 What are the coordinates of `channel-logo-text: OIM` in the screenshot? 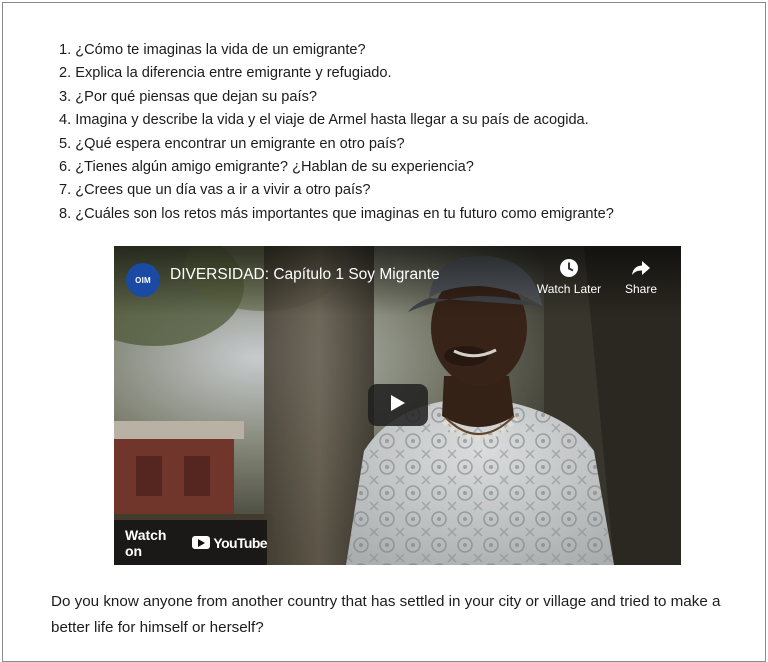 It's located at (143, 280).